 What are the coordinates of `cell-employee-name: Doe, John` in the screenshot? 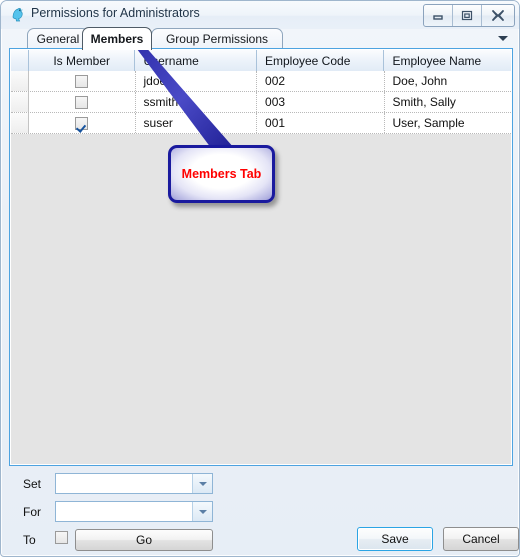 It's located at (447, 81).